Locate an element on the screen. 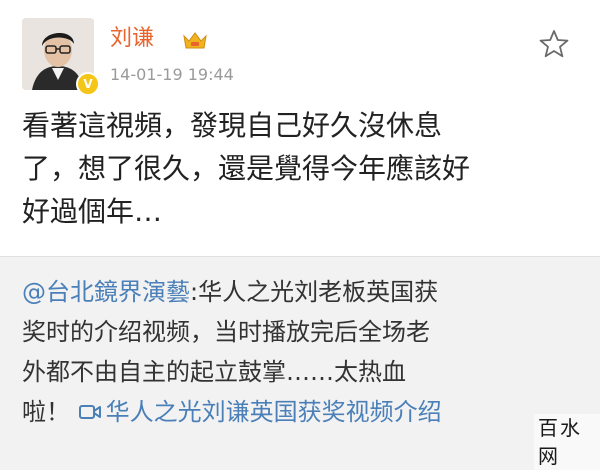 Image resolution: width=600 pixels, height=470 pixels. user-name: 刘谦 is located at coordinates (132, 39).